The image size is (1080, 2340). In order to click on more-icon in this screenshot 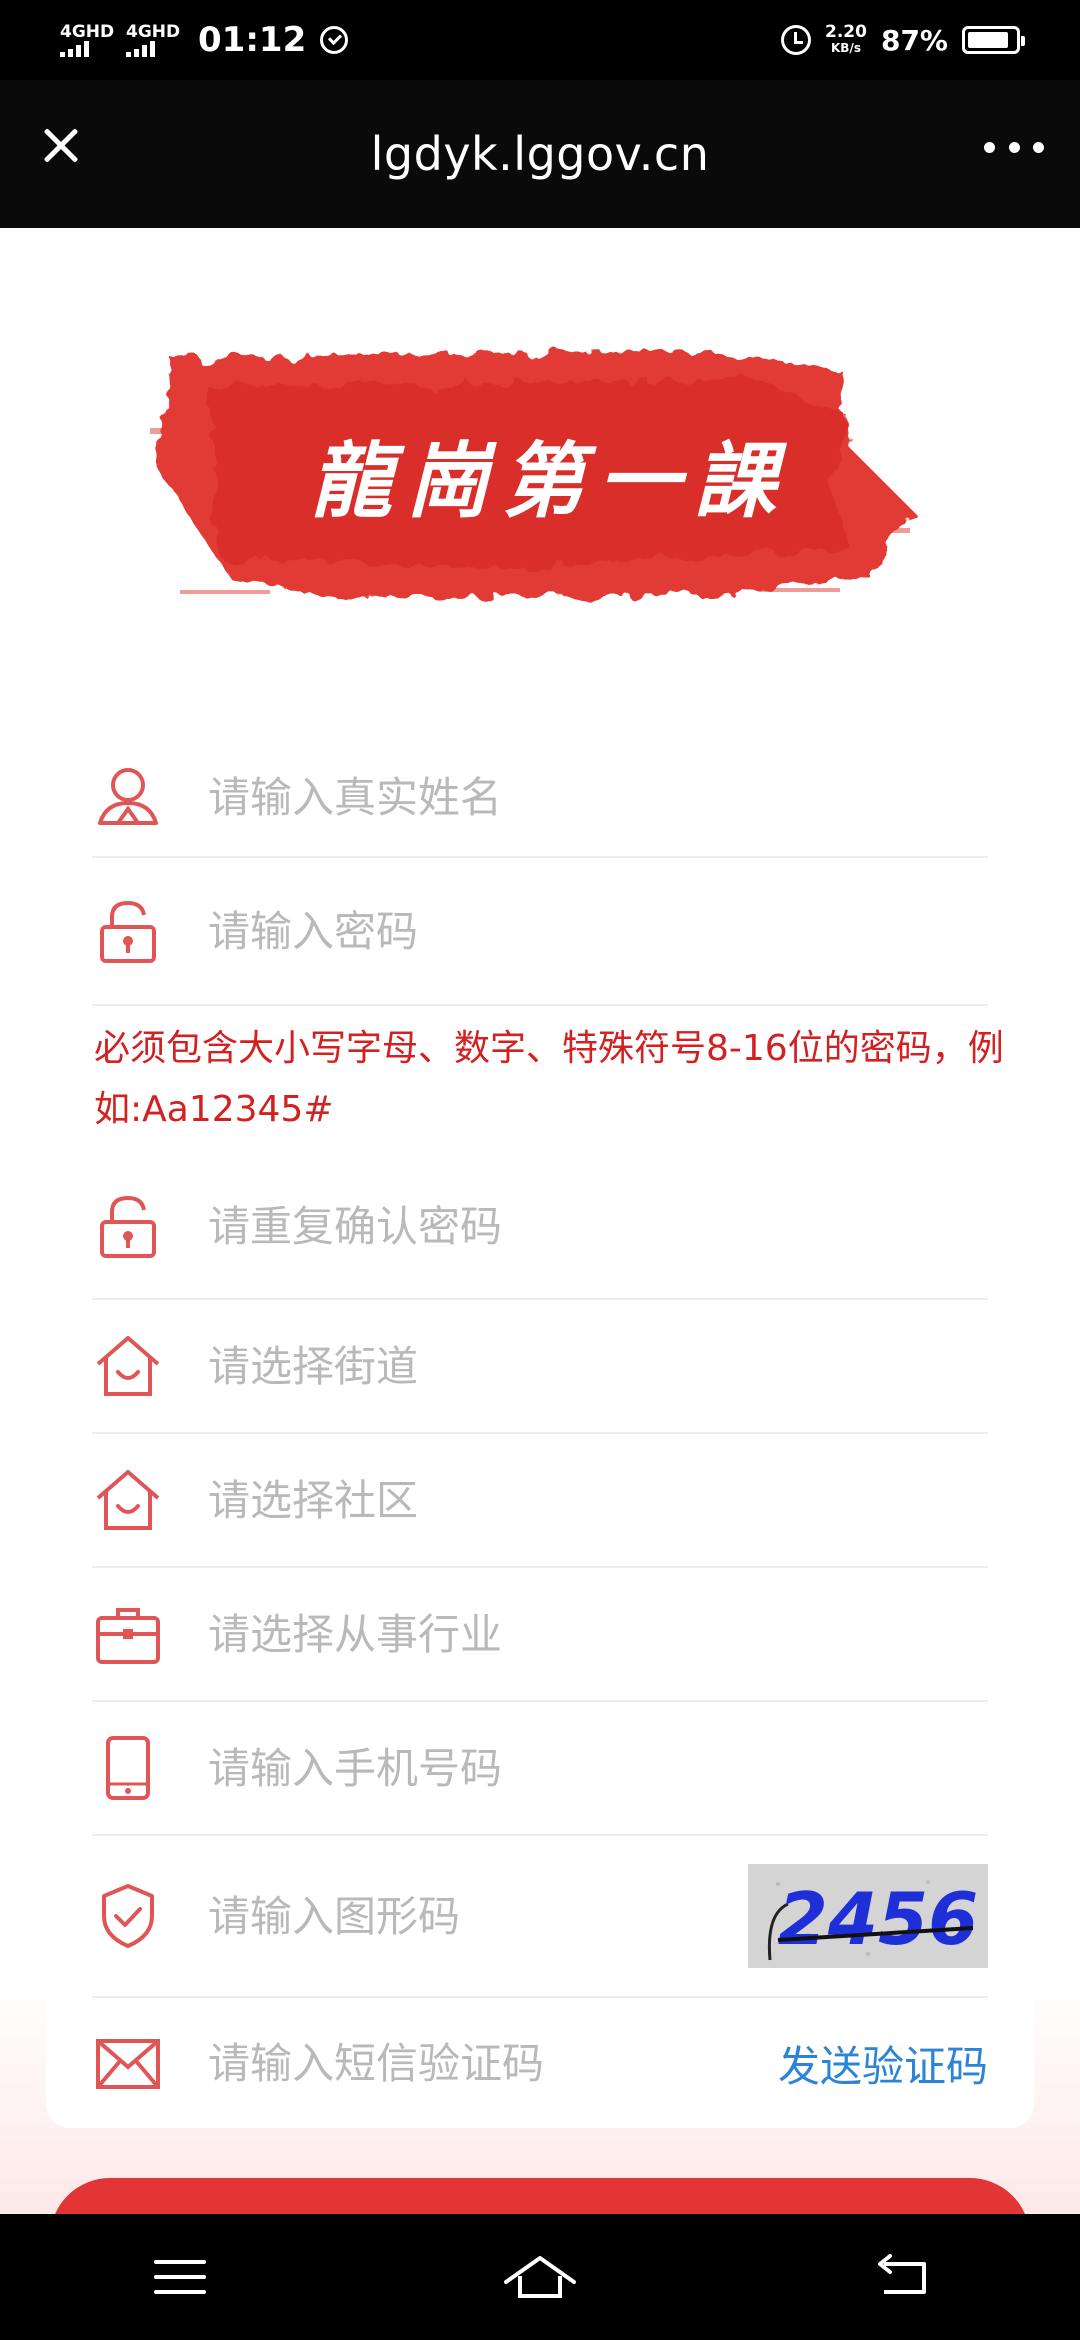, I will do `click(1014, 147)`.